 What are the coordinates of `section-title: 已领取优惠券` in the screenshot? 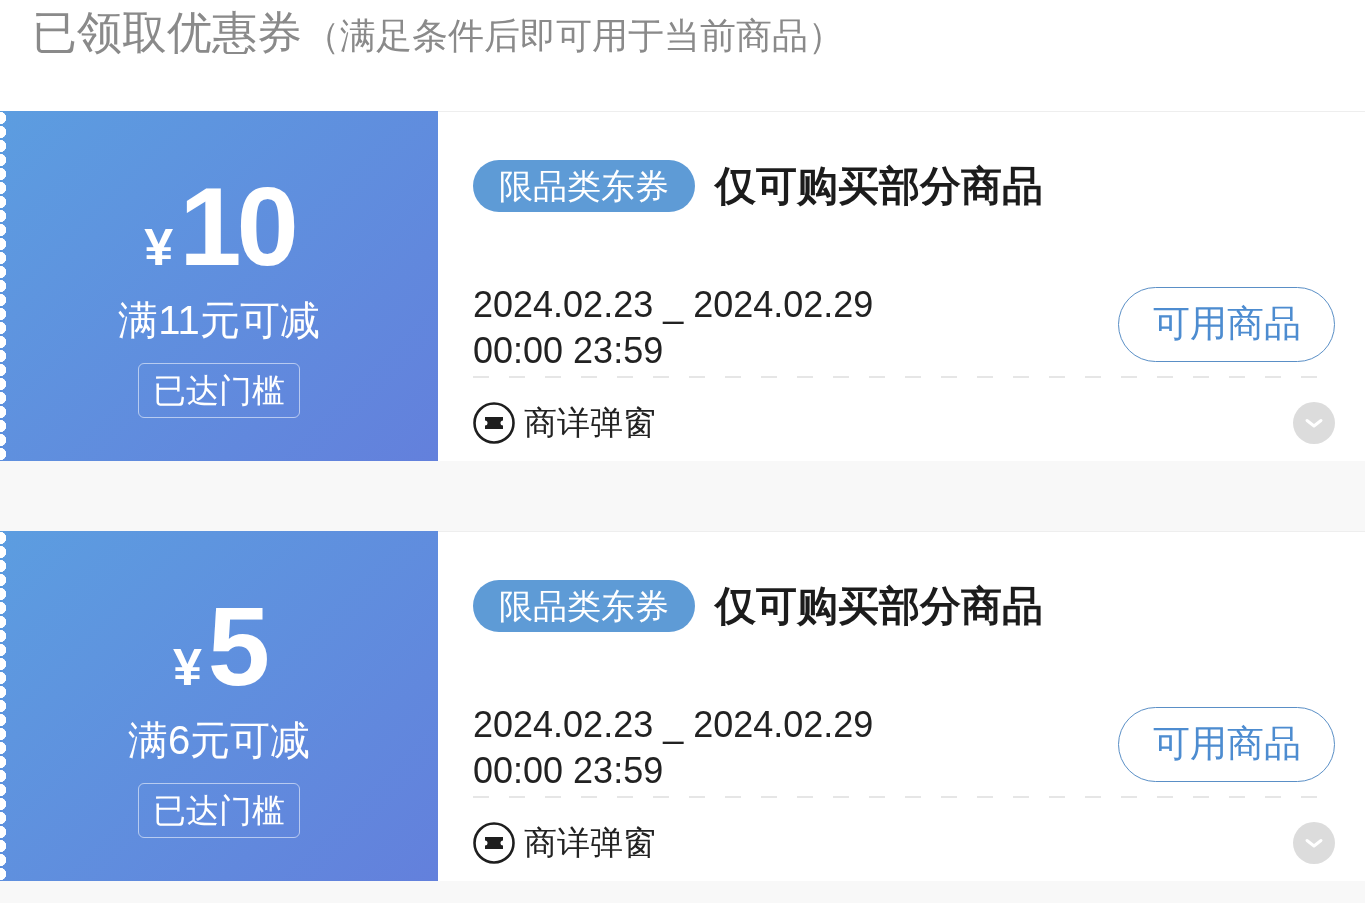 It's located at (167, 33).